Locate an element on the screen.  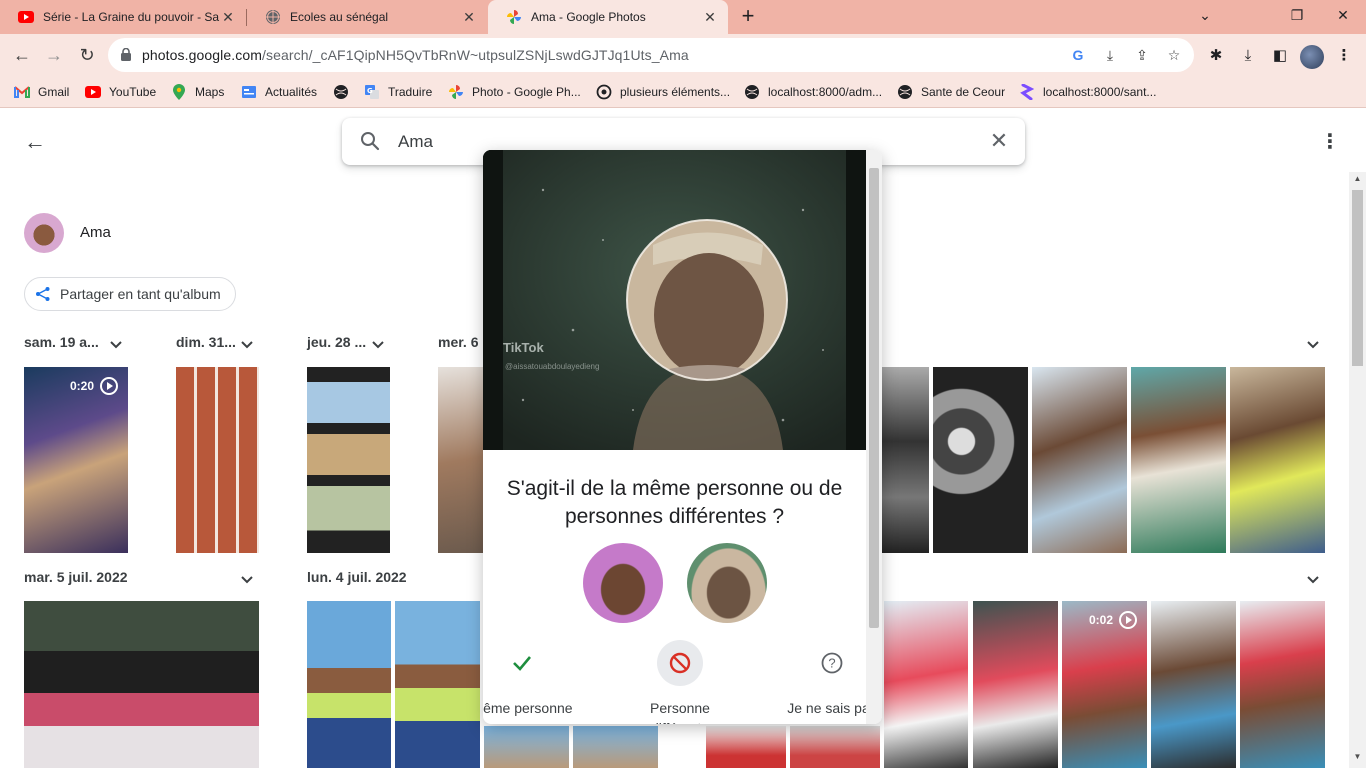
bookmark-actualites: Actualités is located at coordinates (279, 92).